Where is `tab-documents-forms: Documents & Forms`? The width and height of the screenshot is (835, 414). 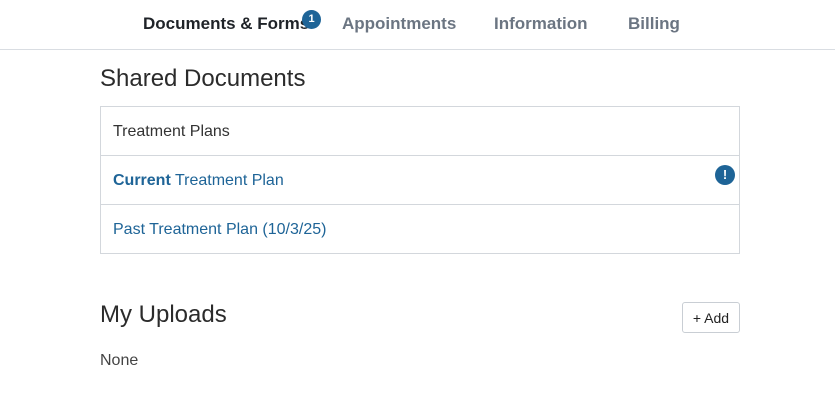
tab-documents-forms: Documents & Forms is located at coordinates (226, 24).